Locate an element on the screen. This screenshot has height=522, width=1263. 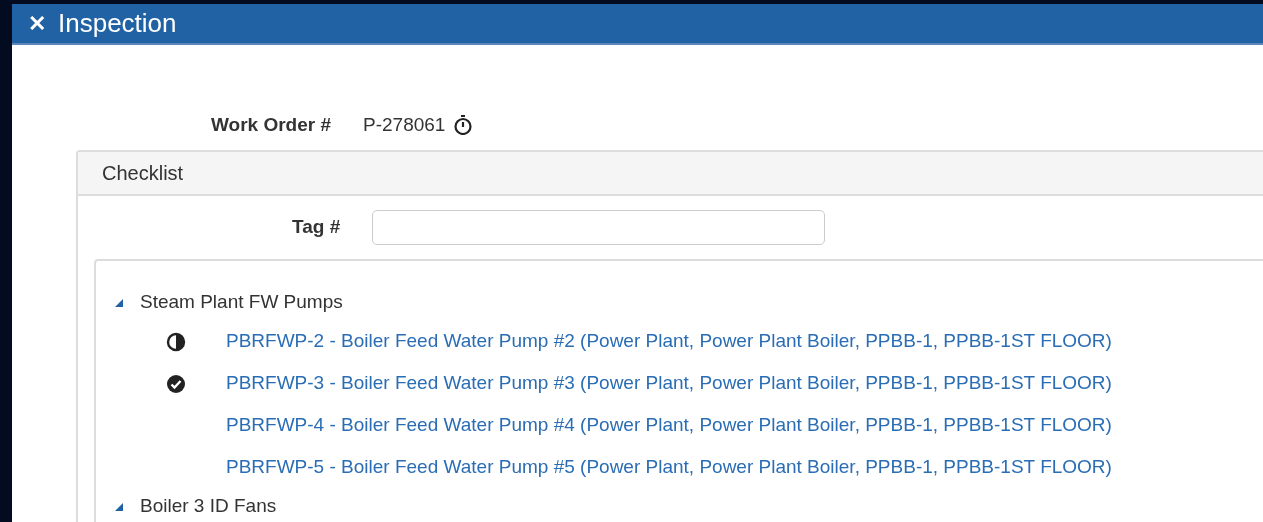
tree-item-link: PBRFWP-5 - Boiler Feed Water Pump #5 (Power Plant, Power Plant Boiler, PPBB-1, PPBB-1ST FLOOR) is located at coordinates (669, 467).